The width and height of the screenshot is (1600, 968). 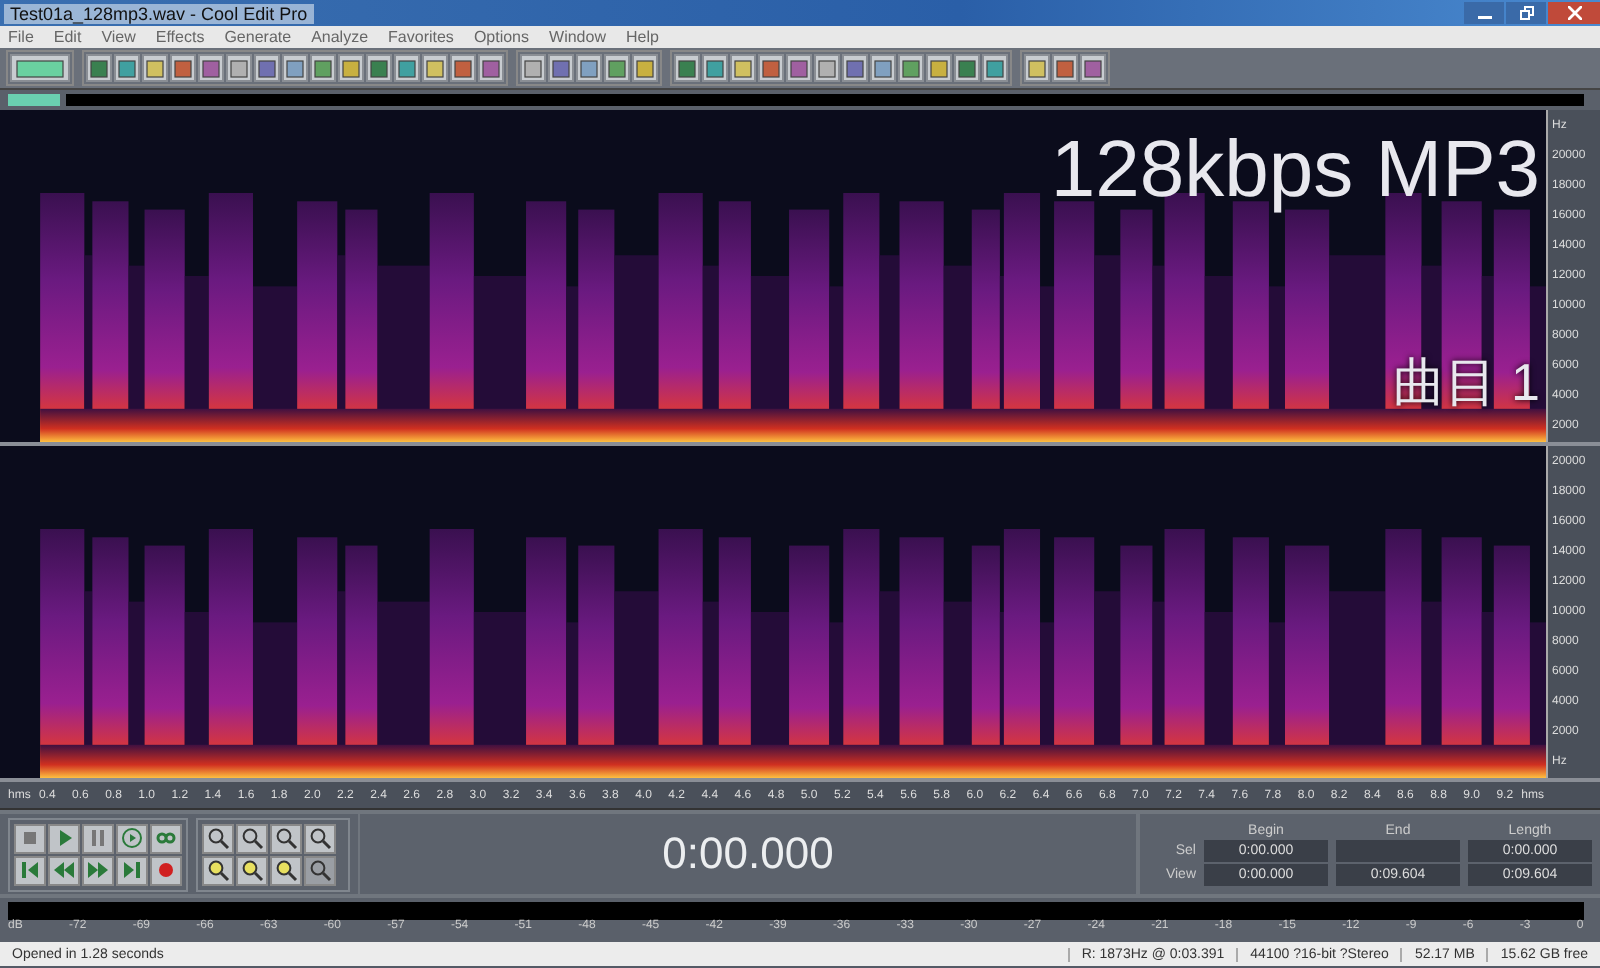 I want to click on play-to-end-button, so click(x=132, y=838).